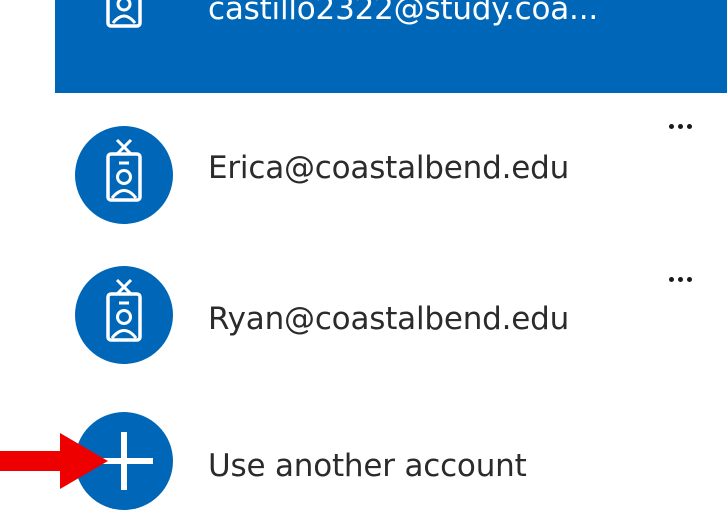  What do you see at coordinates (367, 466) in the screenshot?
I see `use-another-account-label: Use another account` at bounding box center [367, 466].